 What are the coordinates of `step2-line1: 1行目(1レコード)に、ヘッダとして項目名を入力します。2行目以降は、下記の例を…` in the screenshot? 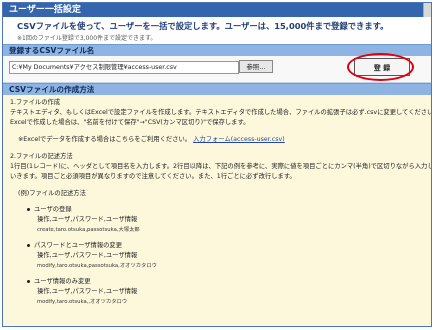 It's located at (221, 166).